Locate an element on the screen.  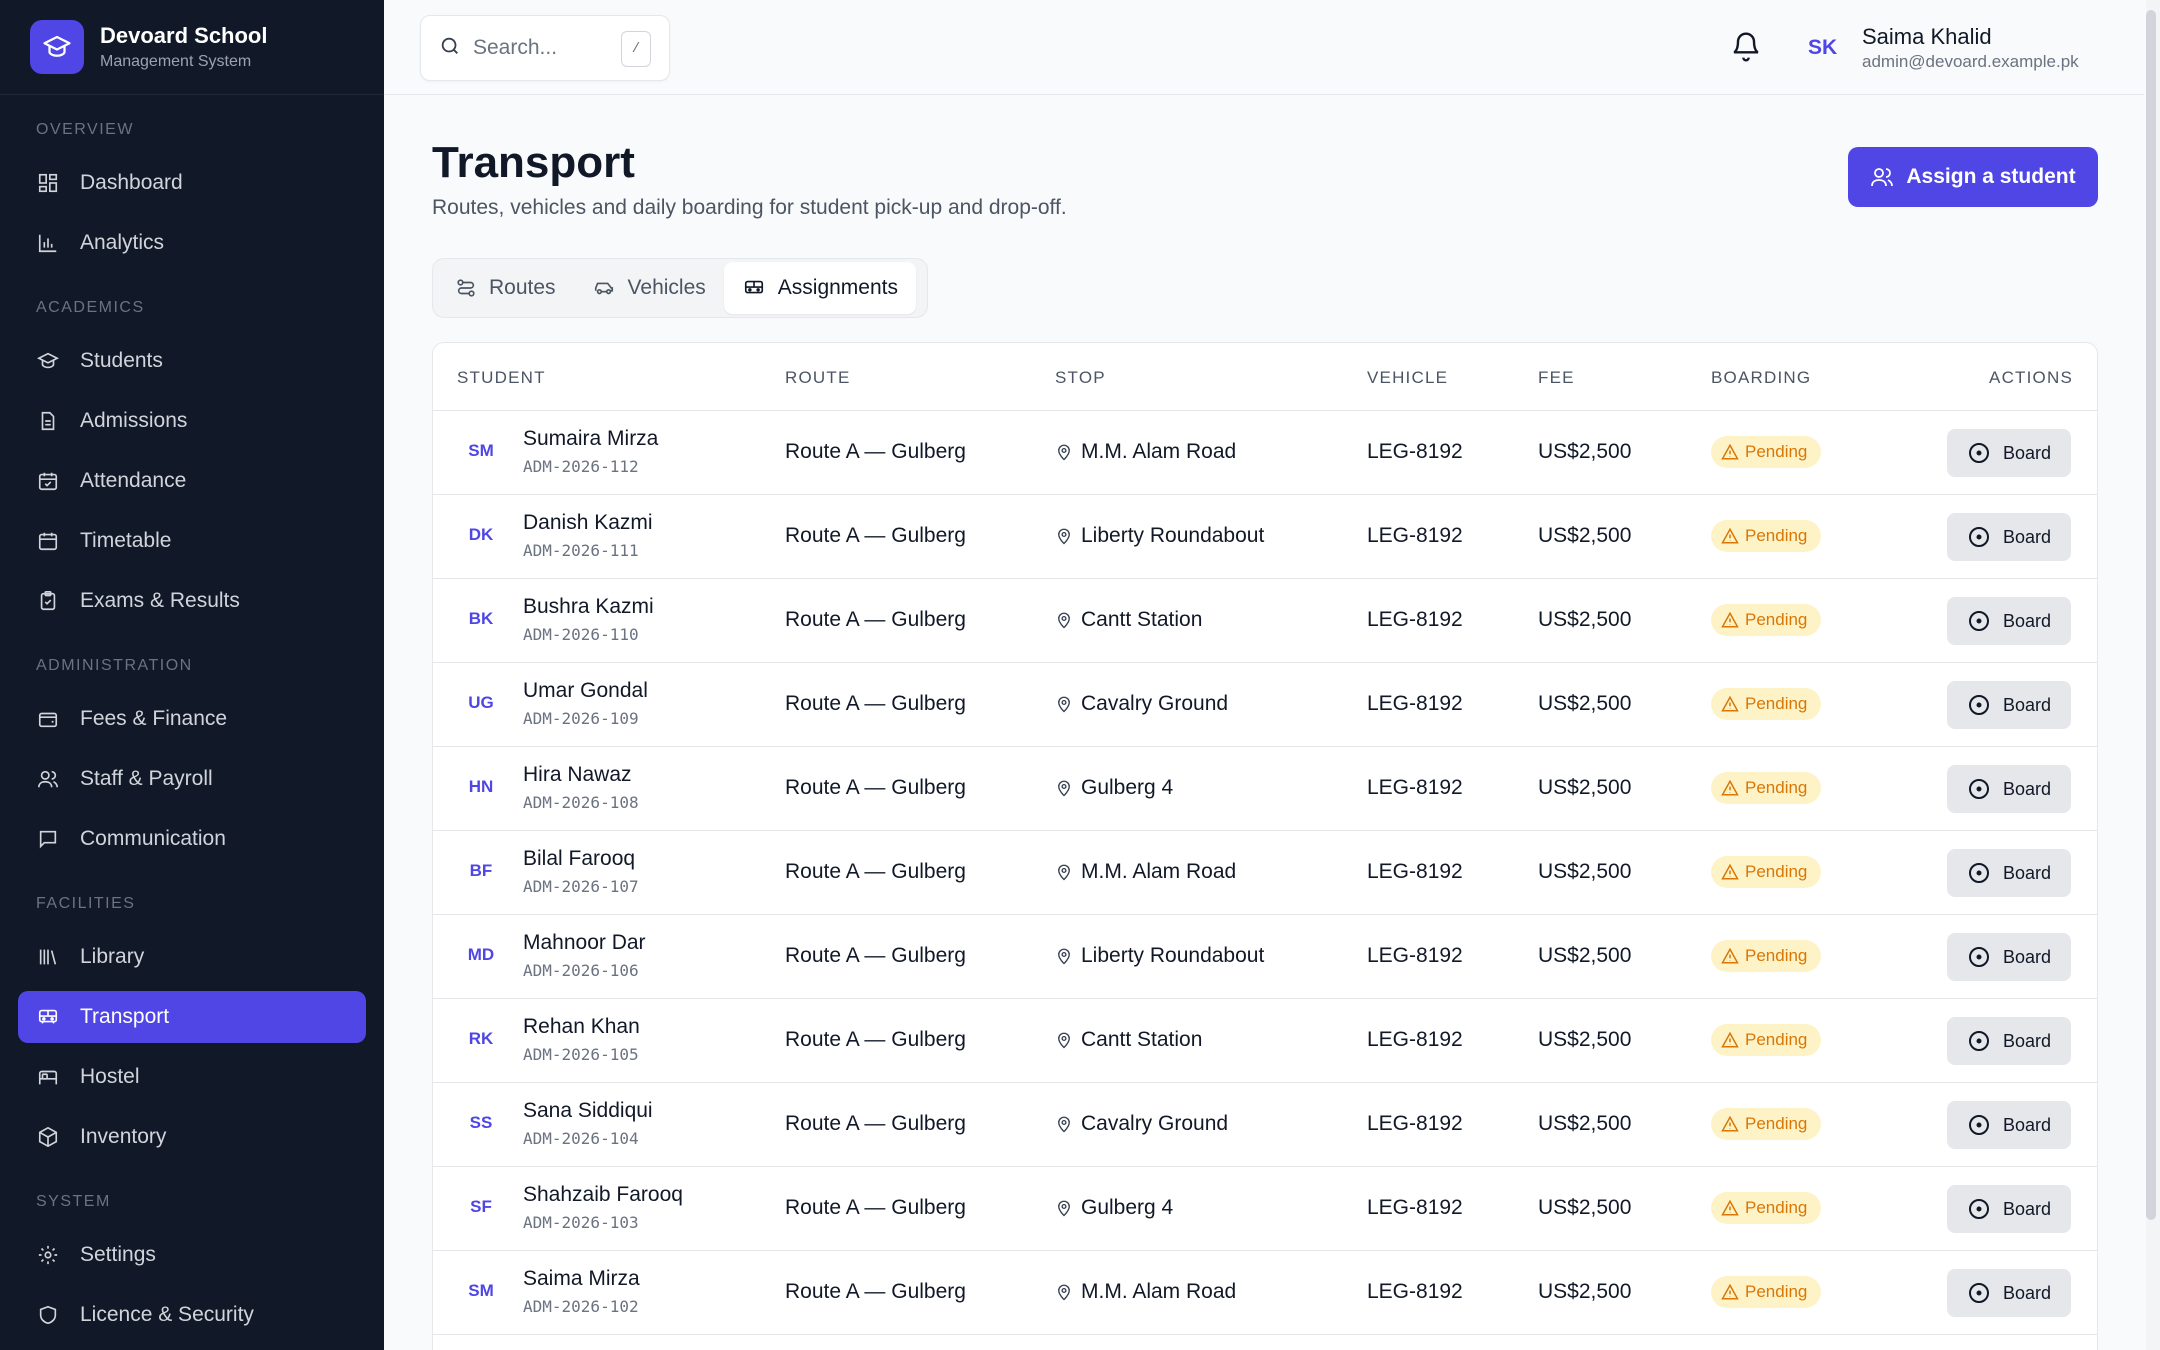
sidebar-item-students: Students is located at coordinates (192, 361).